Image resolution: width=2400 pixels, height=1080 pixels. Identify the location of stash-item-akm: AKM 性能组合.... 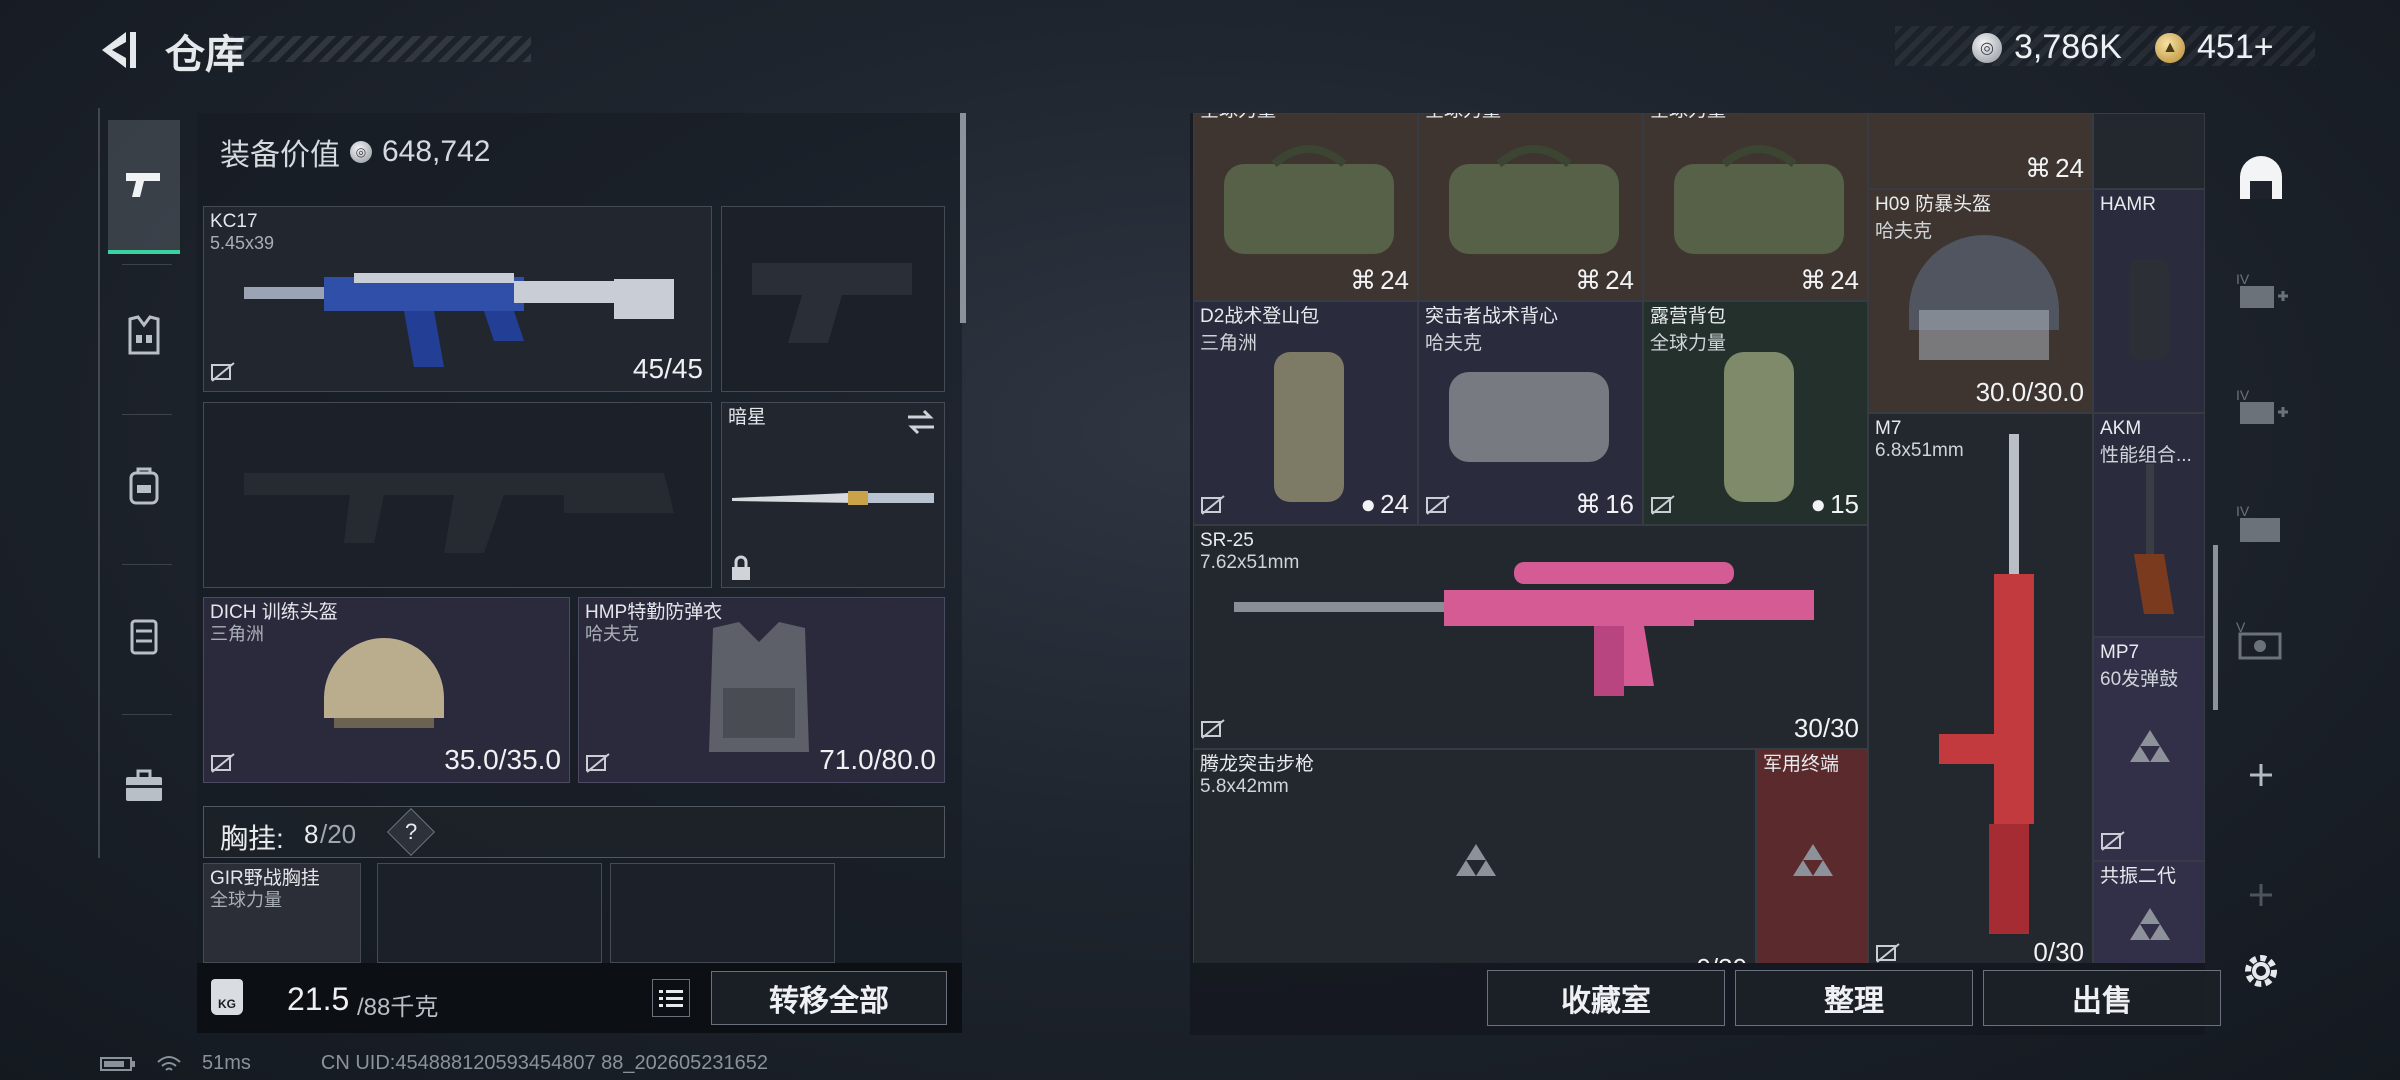
(2149, 525).